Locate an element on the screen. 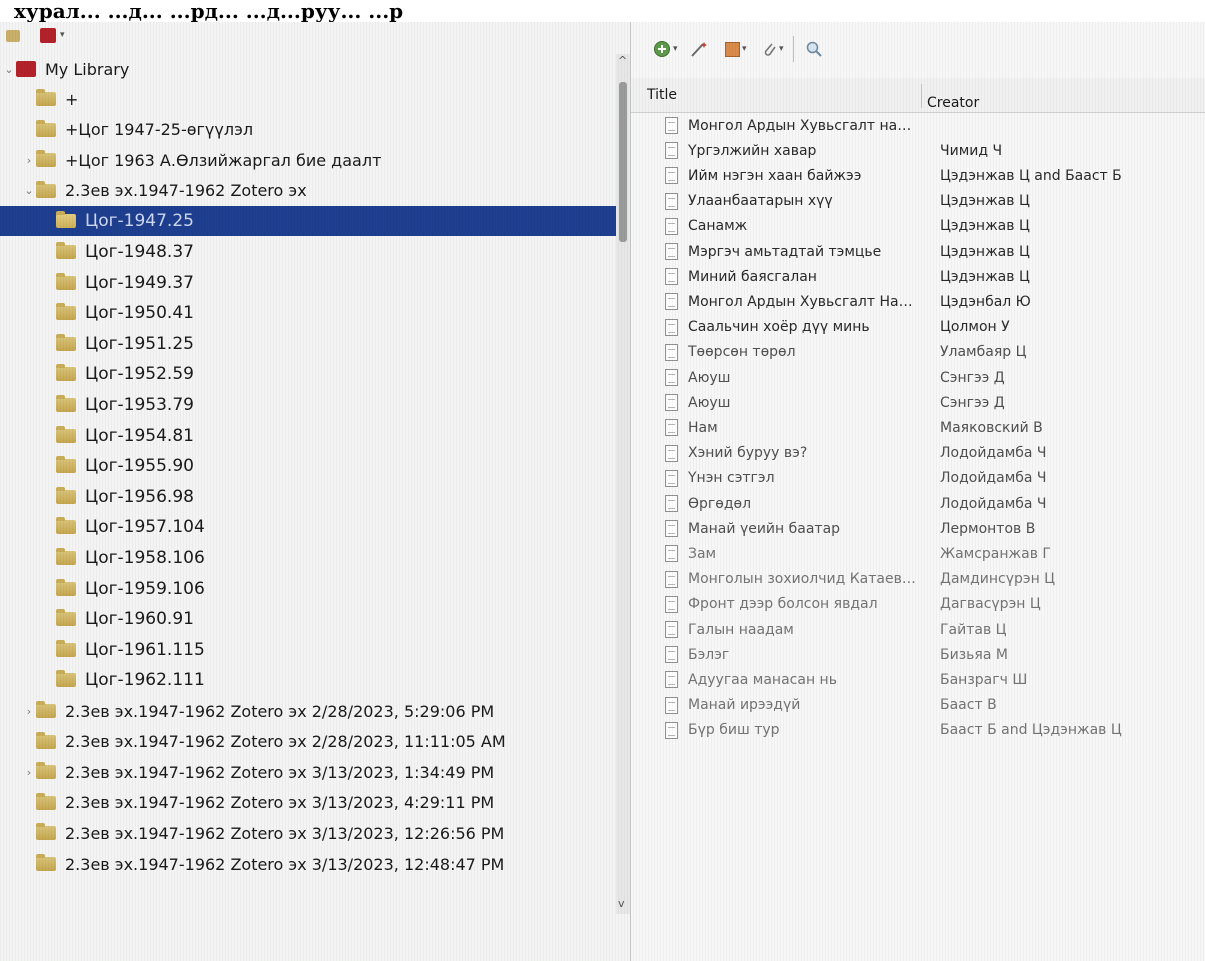 The image size is (1205, 961). item-creator-cell: Бааст Б and Цэдэнжав Ц is located at coordinates (1031, 730).